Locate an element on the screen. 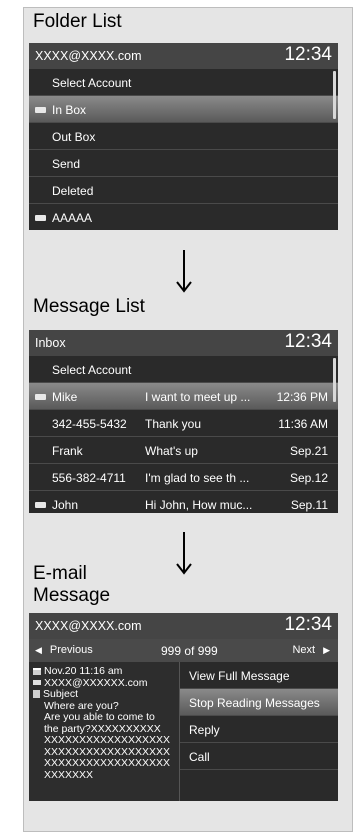 This screenshot has width=359, height=836. message-line-text: Are you able to come to is located at coordinates (99, 717).